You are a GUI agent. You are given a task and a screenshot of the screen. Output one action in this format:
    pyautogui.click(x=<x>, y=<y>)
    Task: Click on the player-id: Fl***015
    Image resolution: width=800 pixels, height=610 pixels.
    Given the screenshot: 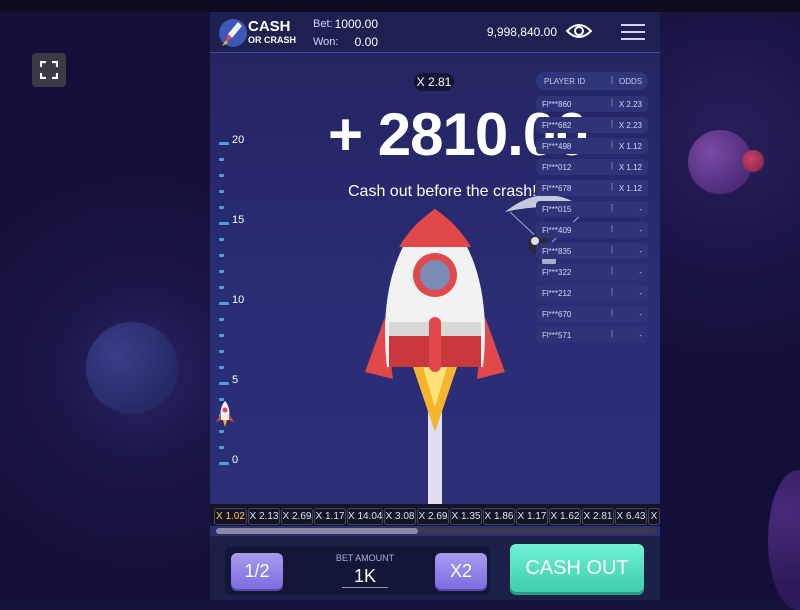 What is the action you would take?
    pyautogui.click(x=557, y=209)
    